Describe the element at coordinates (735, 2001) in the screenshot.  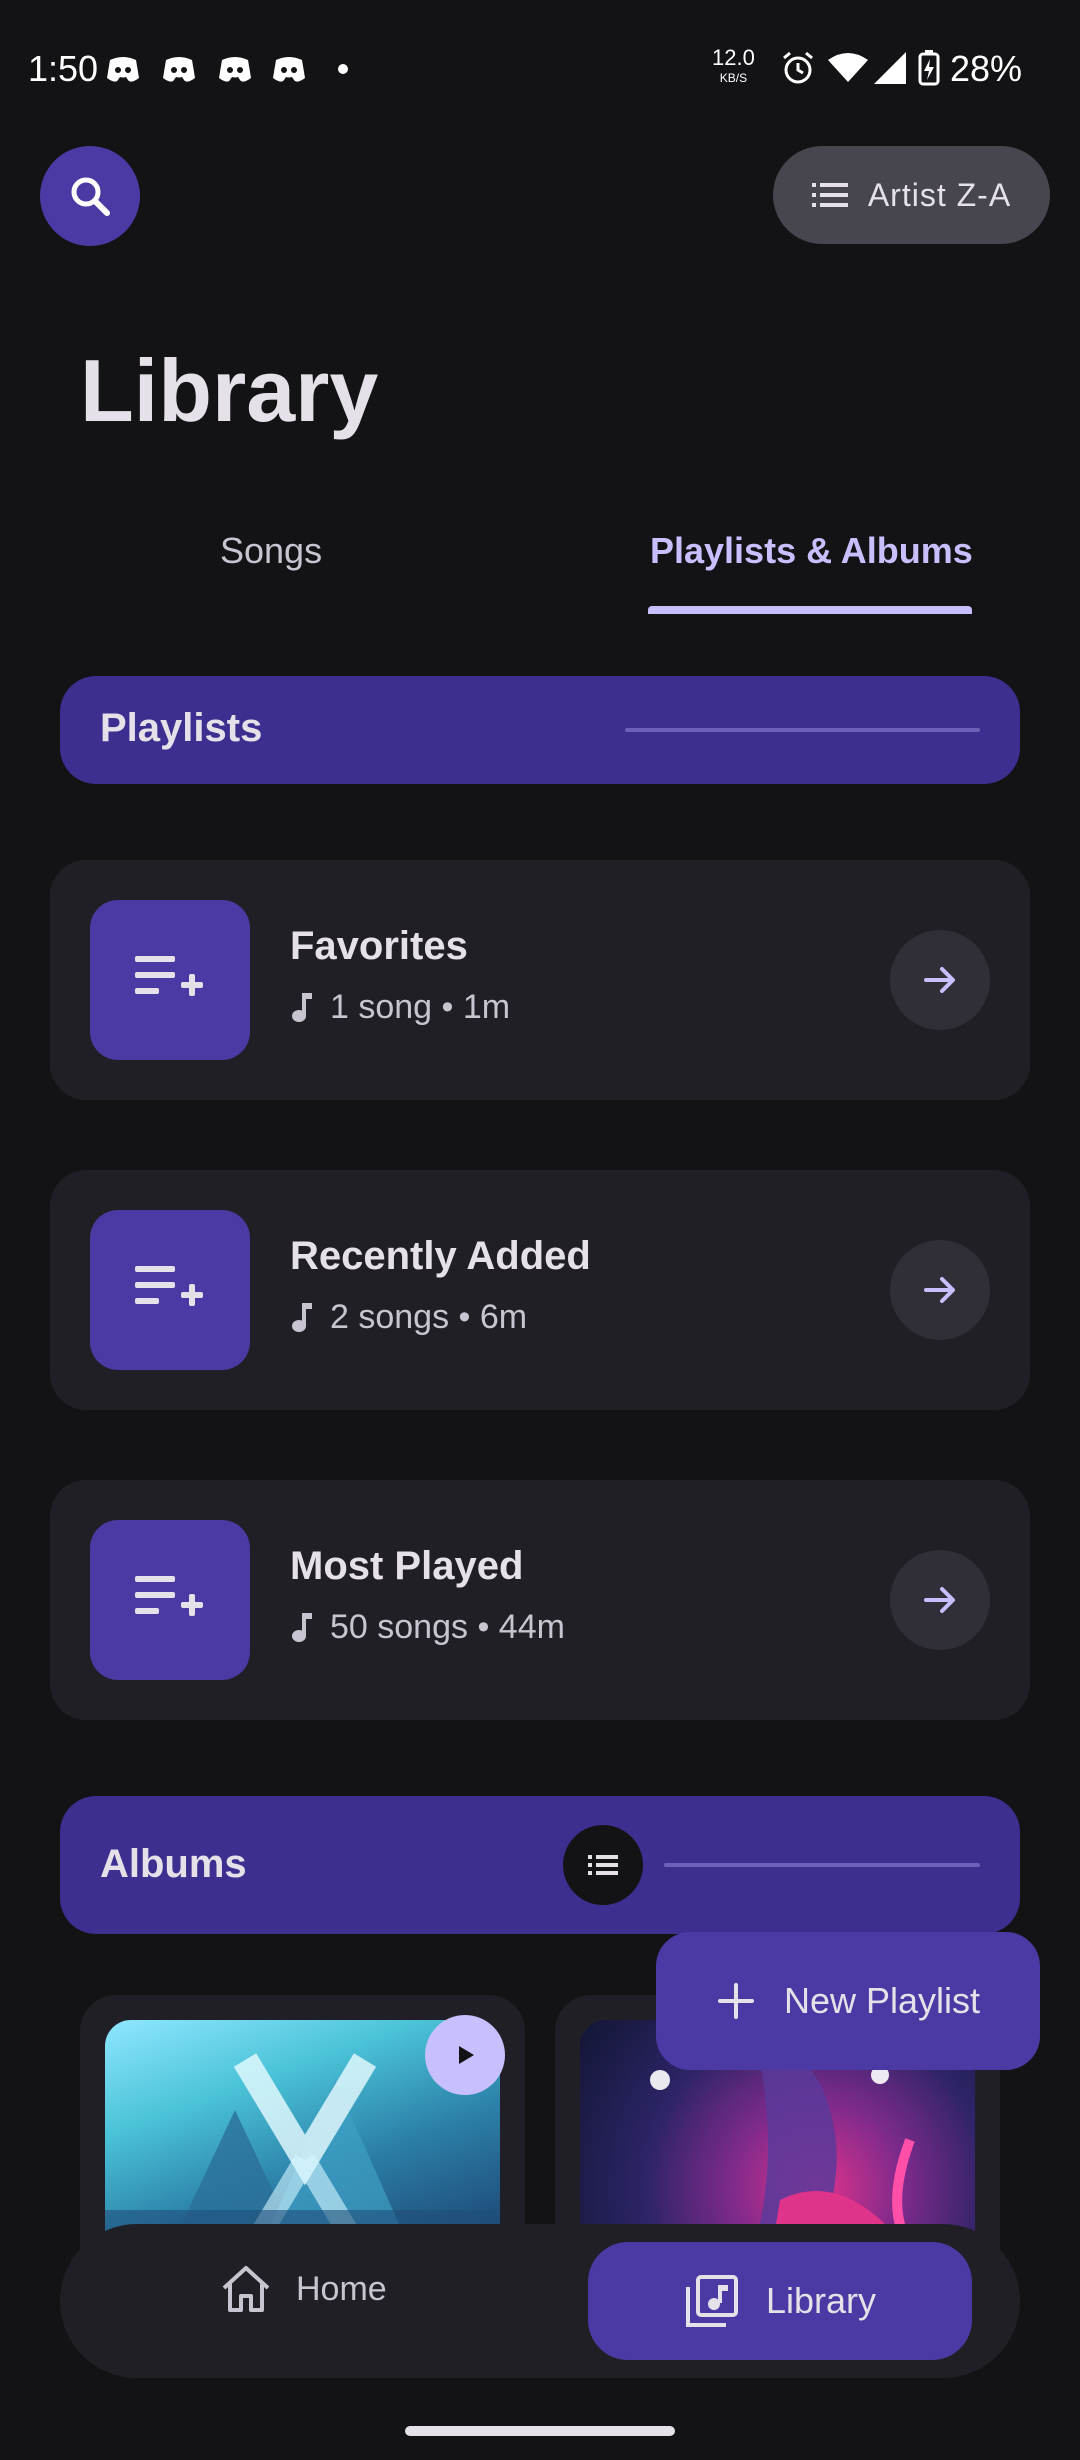
I see `plus-icon` at that location.